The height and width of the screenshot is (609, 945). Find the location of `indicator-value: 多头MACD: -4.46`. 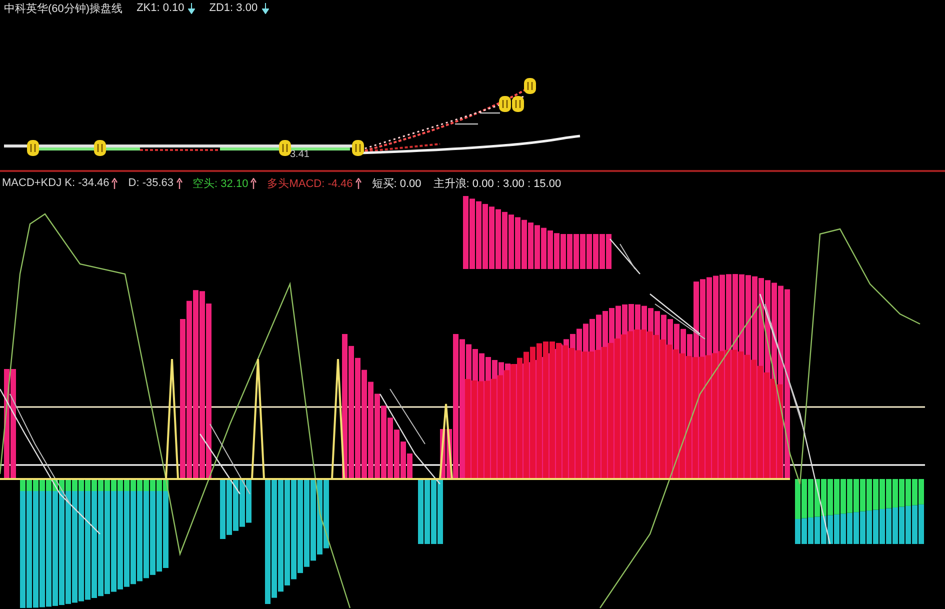

indicator-value: 多头MACD: -4.46 is located at coordinates (310, 183).